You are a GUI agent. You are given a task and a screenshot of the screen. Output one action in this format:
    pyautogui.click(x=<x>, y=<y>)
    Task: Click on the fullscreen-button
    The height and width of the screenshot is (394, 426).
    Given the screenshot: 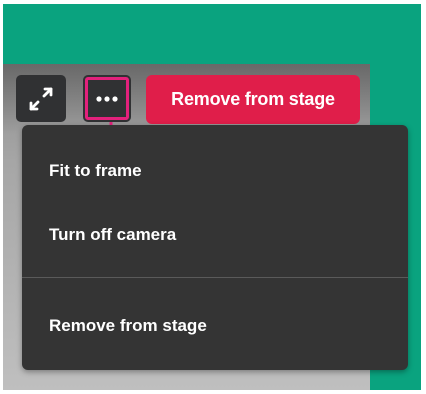 What is the action you would take?
    pyautogui.click(x=41, y=98)
    